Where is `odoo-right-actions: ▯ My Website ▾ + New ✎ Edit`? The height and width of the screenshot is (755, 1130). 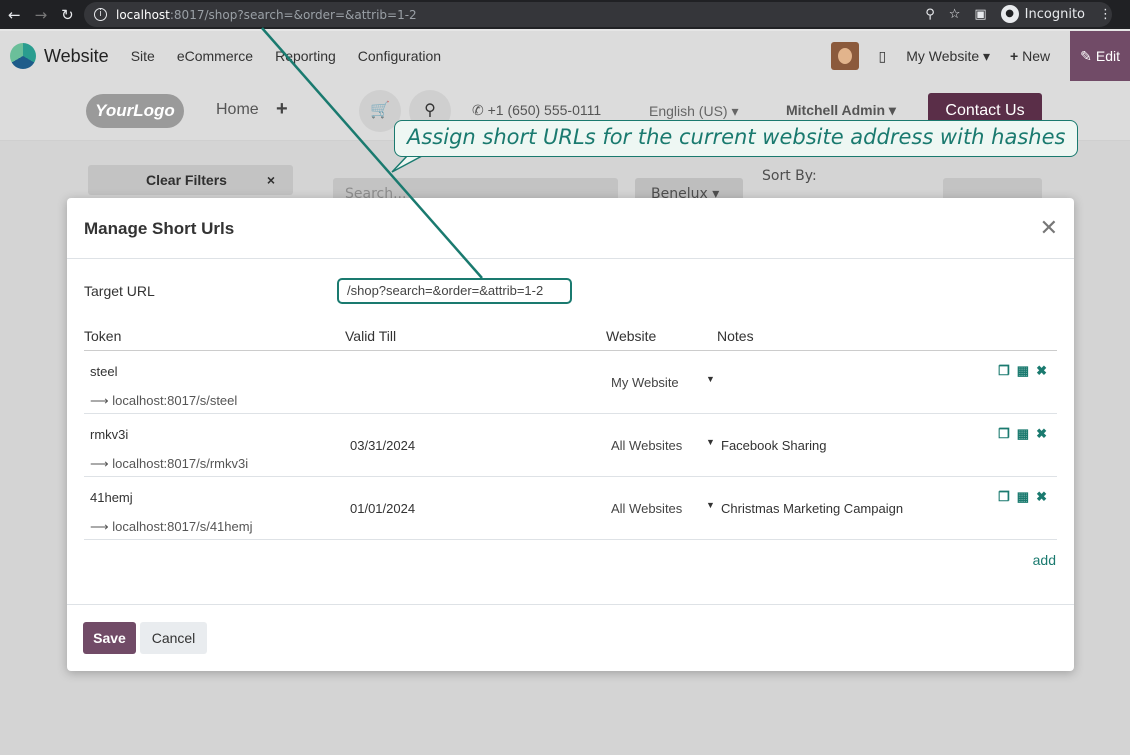
odoo-right-actions: ▯ My Website ▾ + New ✎ Edit is located at coordinates (980, 56).